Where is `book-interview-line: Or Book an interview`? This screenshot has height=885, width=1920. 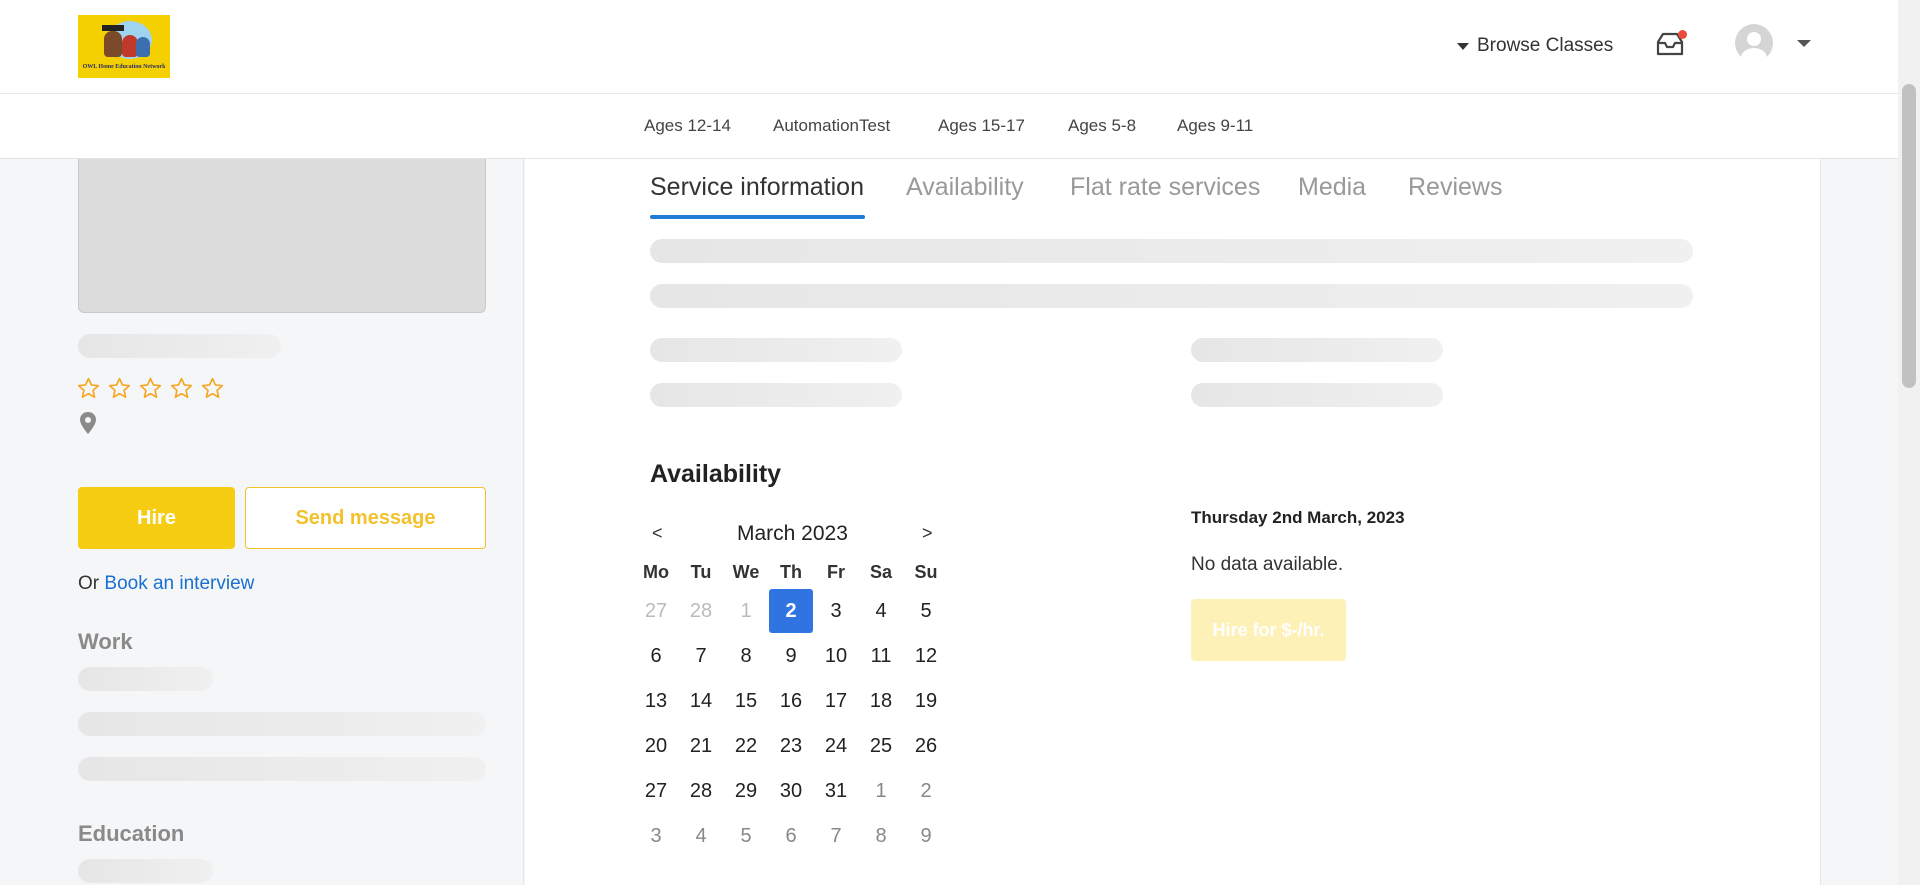
book-interview-line: Or Book an interview is located at coordinates (166, 584).